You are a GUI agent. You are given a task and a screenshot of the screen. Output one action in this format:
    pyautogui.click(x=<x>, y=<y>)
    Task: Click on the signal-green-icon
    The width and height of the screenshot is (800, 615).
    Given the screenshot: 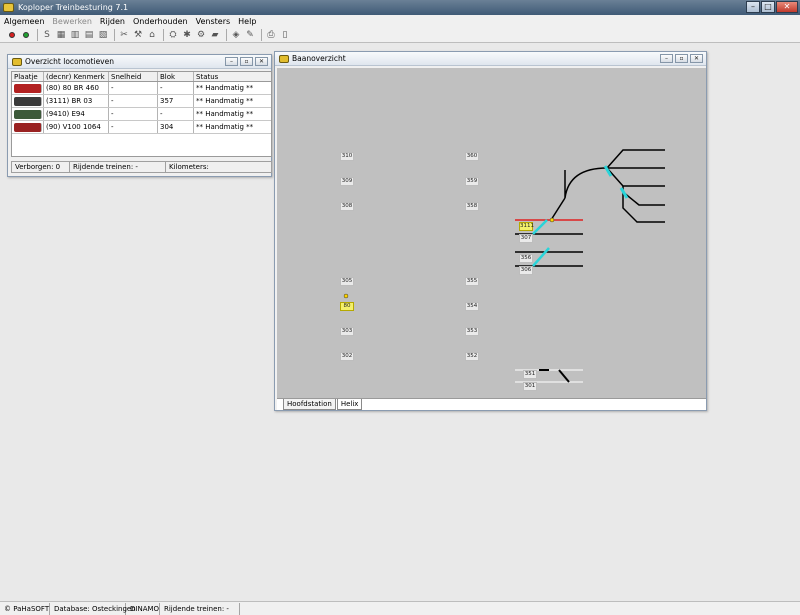 What is the action you would take?
    pyautogui.click(x=26, y=35)
    